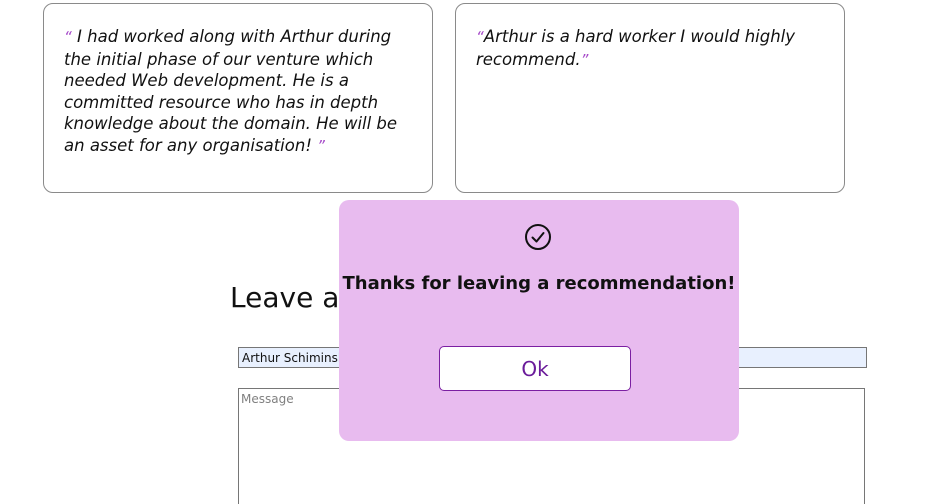 This screenshot has width=939, height=504. Describe the element at coordinates (538, 237) in the screenshot. I see `check-circle-icon` at that location.